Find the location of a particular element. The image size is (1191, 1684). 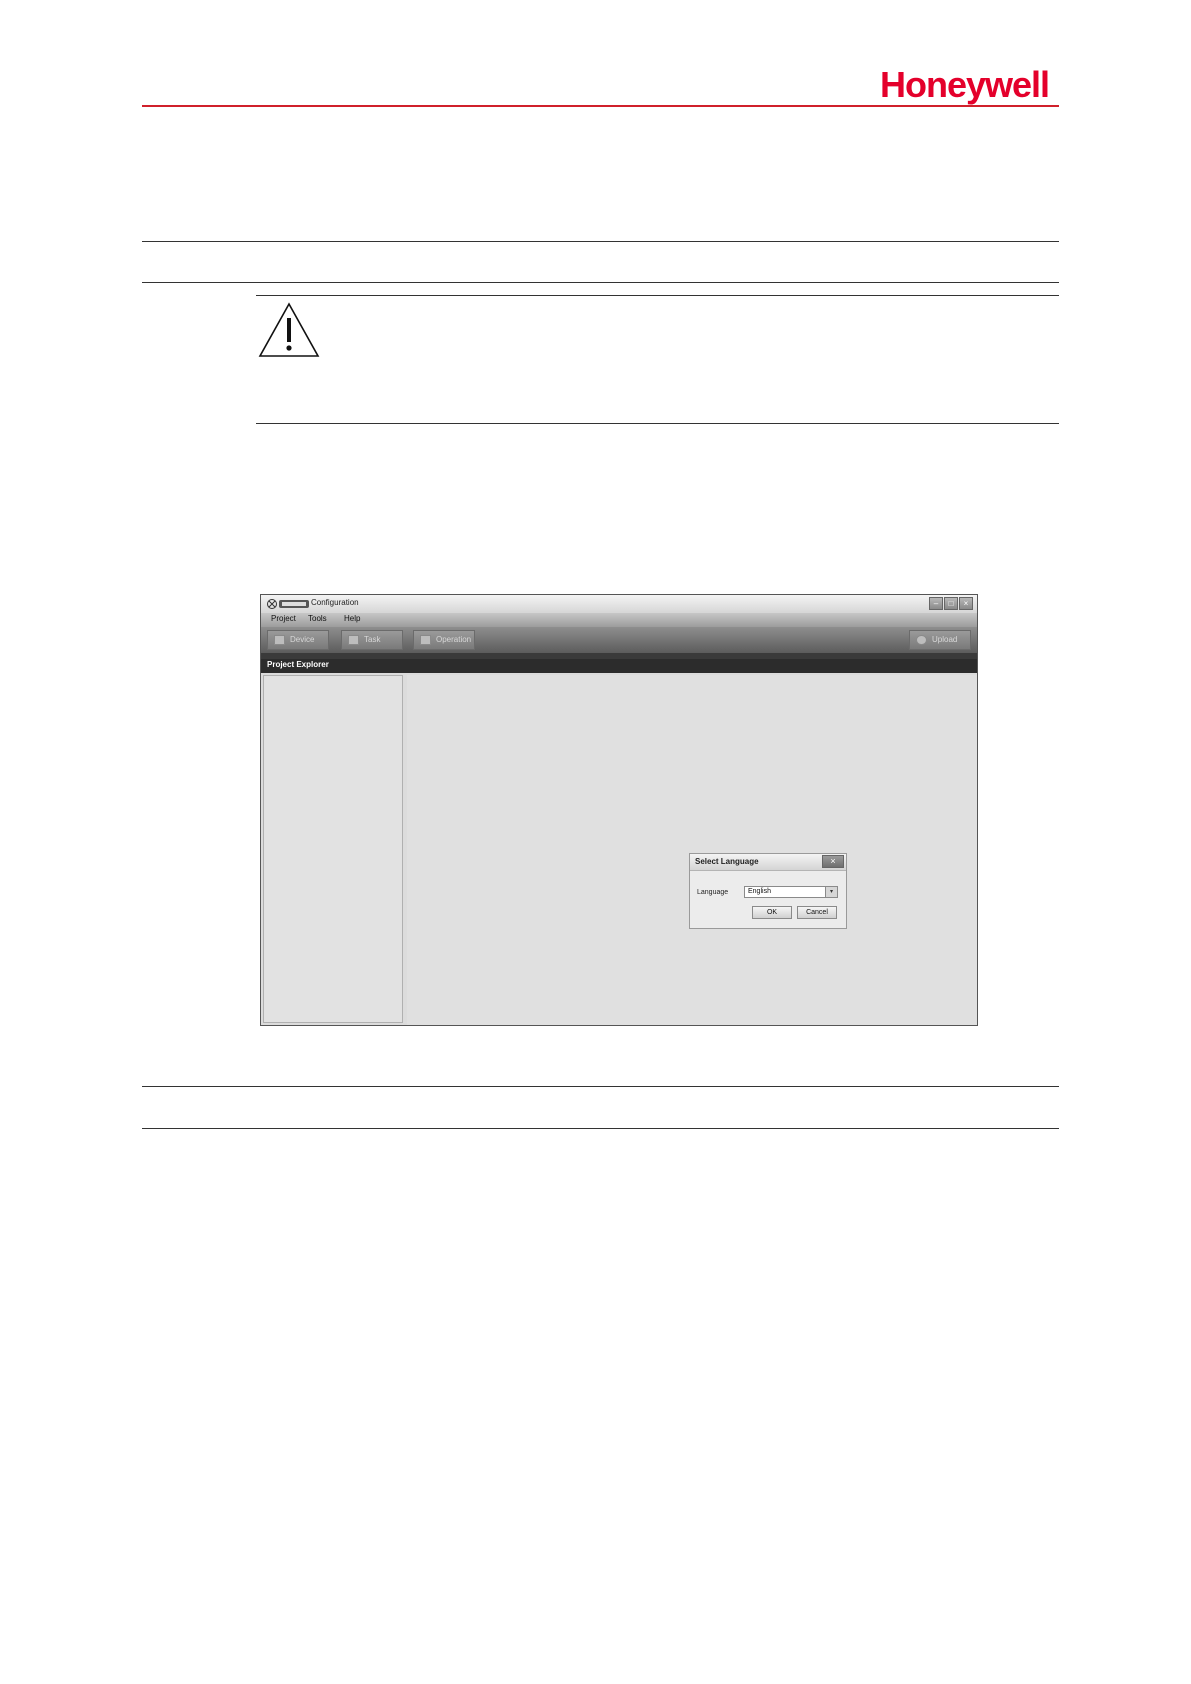

ok-button: OK is located at coordinates (772, 912).